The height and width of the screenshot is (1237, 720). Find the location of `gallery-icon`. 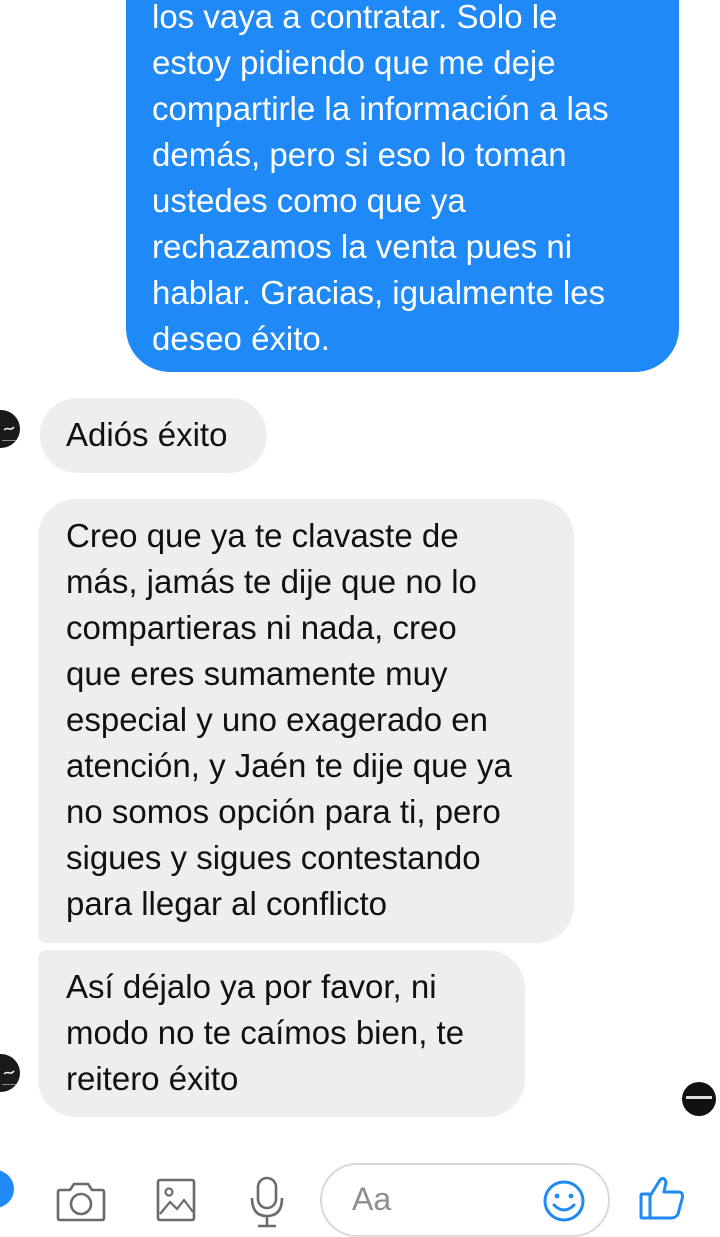

gallery-icon is located at coordinates (176, 1200).